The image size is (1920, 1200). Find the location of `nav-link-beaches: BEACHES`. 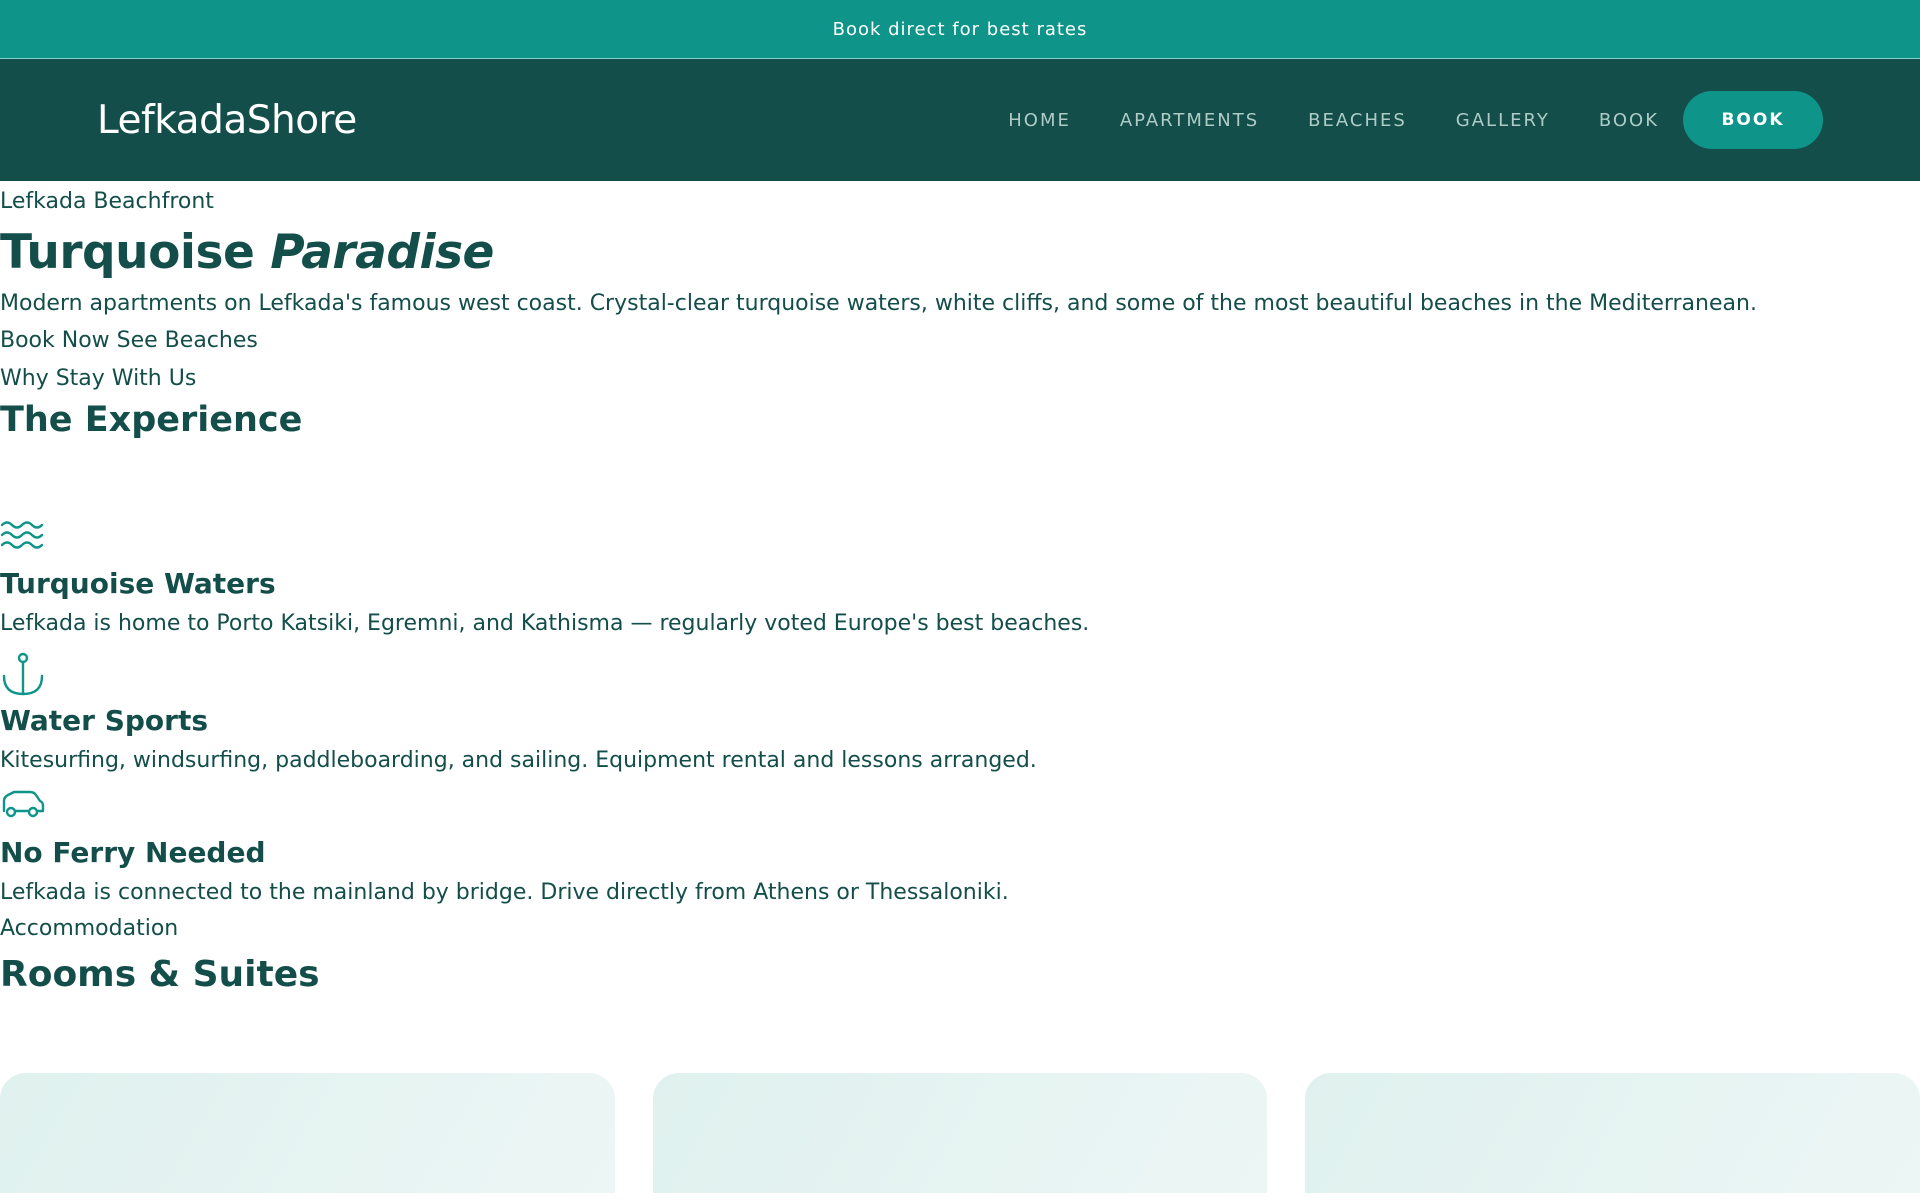

nav-link-beaches: BEACHES is located at coordinates (1357, 120).